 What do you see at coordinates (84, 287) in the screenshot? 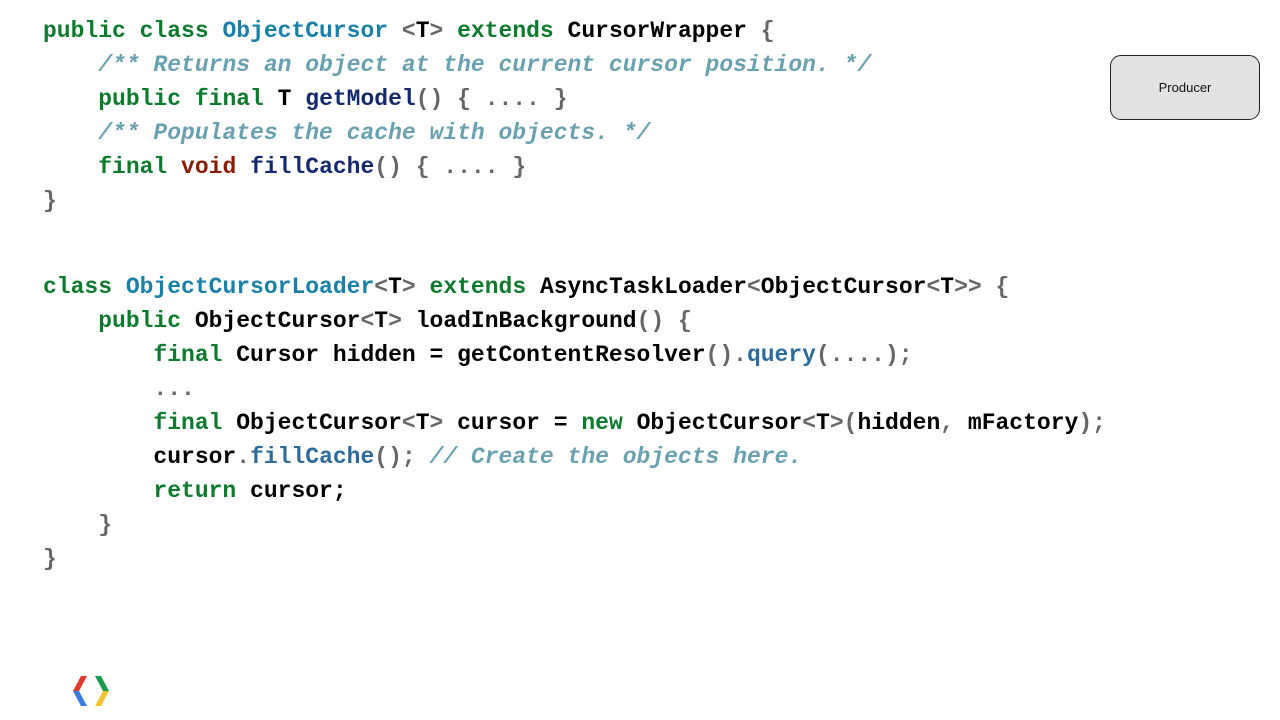
I see `code-token: class` at bounding box center [84, 287].